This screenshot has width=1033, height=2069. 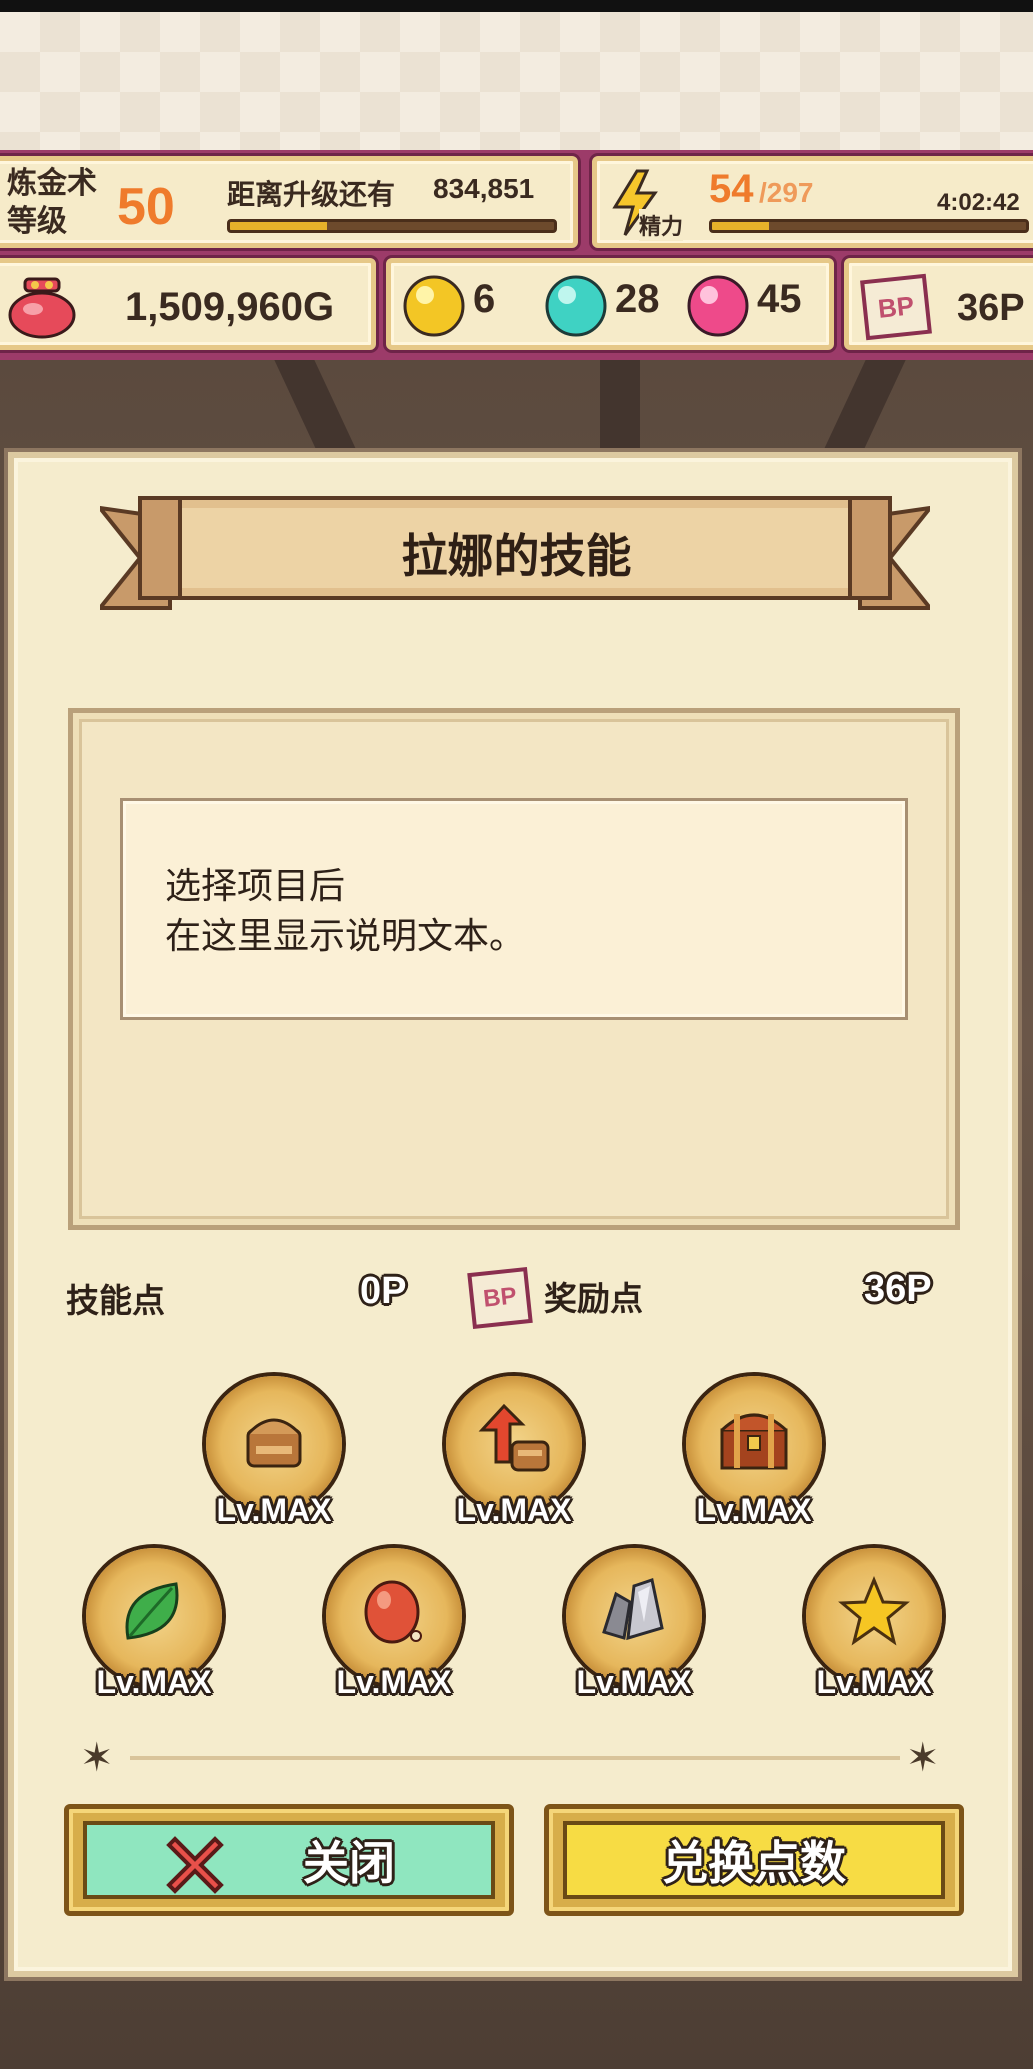 I want to click on pink-gem-count: 45, so click(x=779, y=299).